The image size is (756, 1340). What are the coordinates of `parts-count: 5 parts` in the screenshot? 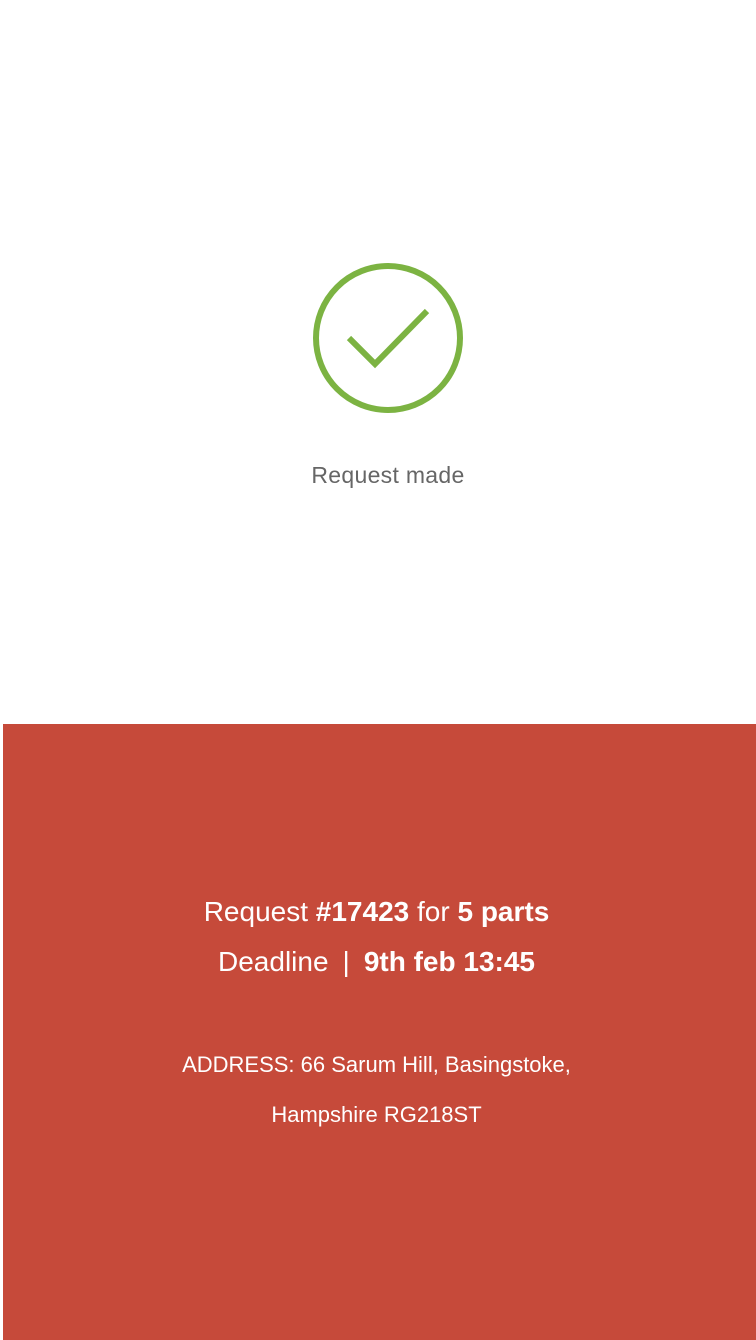 It's located at (503, 911).